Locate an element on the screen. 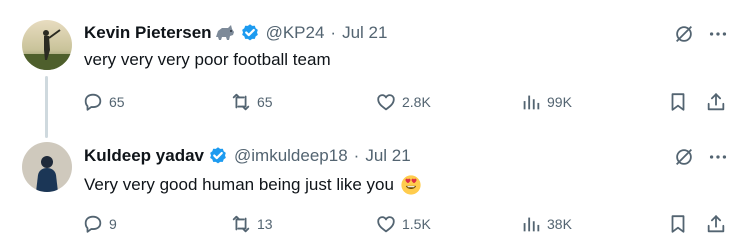 This screenshot has width=752, height=251. reply-count: 65 is located at coordinates (117, 102).